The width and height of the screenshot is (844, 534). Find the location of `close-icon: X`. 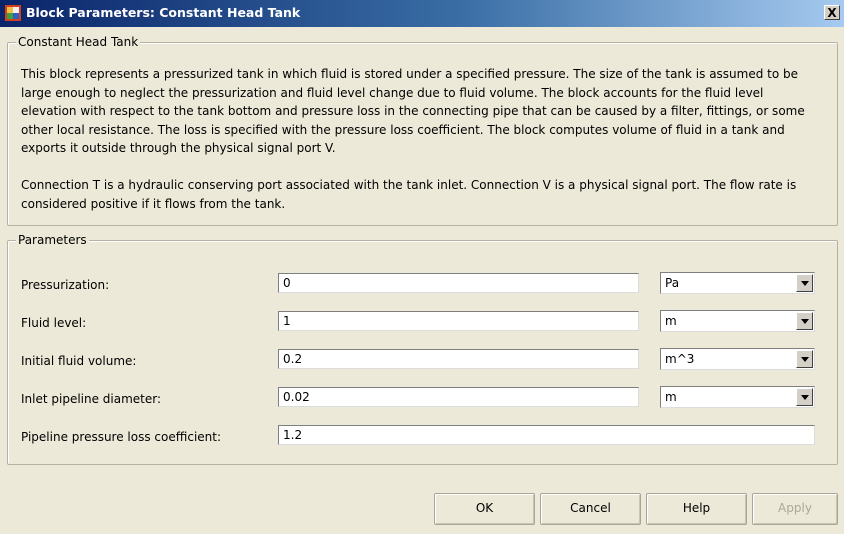

close-icon: X is located at coordinates (832, 12).